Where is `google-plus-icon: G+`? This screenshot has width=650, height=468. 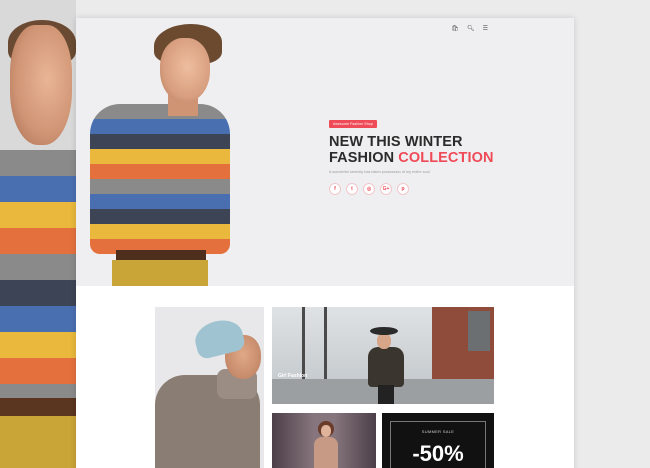
google-plus-icon: G+ is located at coordinates (386, 189).